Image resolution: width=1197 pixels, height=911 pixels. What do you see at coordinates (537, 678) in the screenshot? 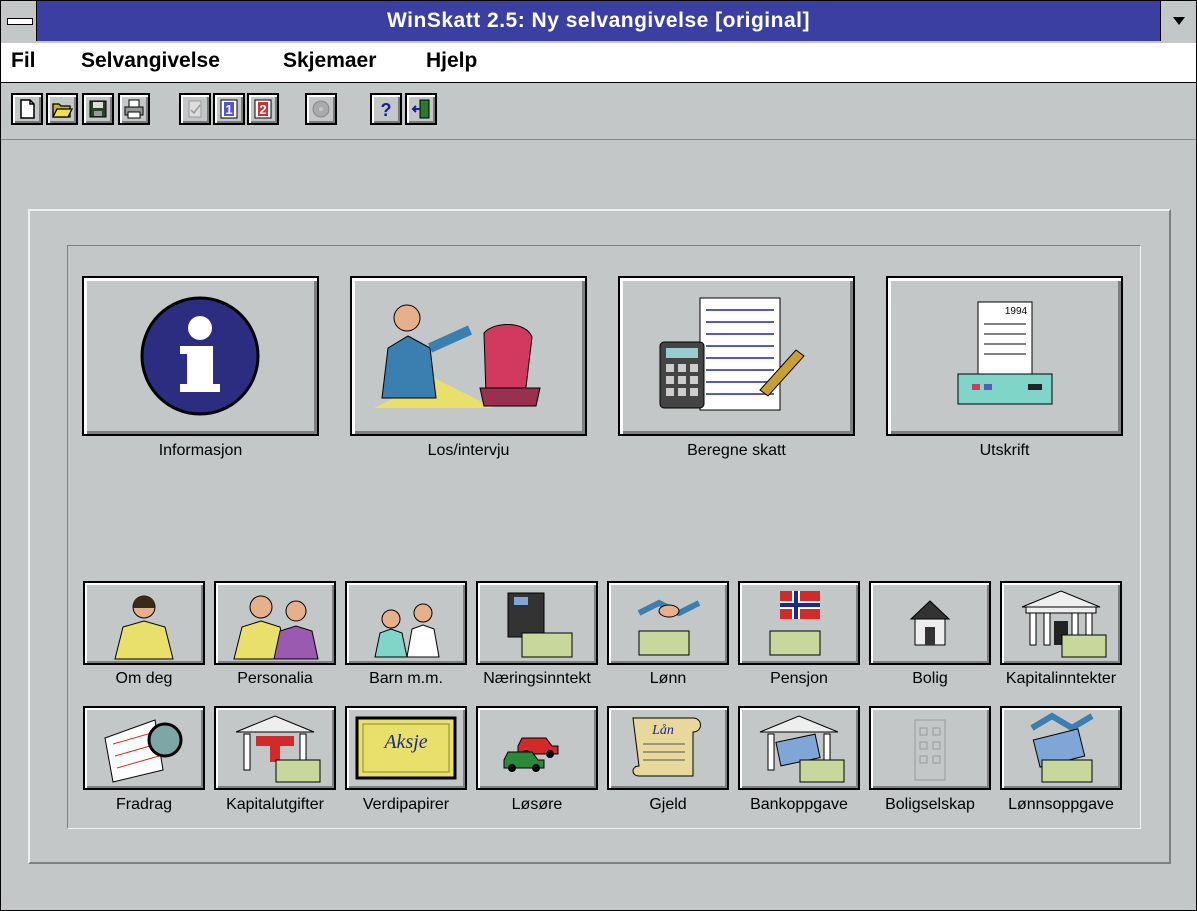
I see `naeringsinntekt-label: Næringsinntekt` at bounding box center [537, 678].